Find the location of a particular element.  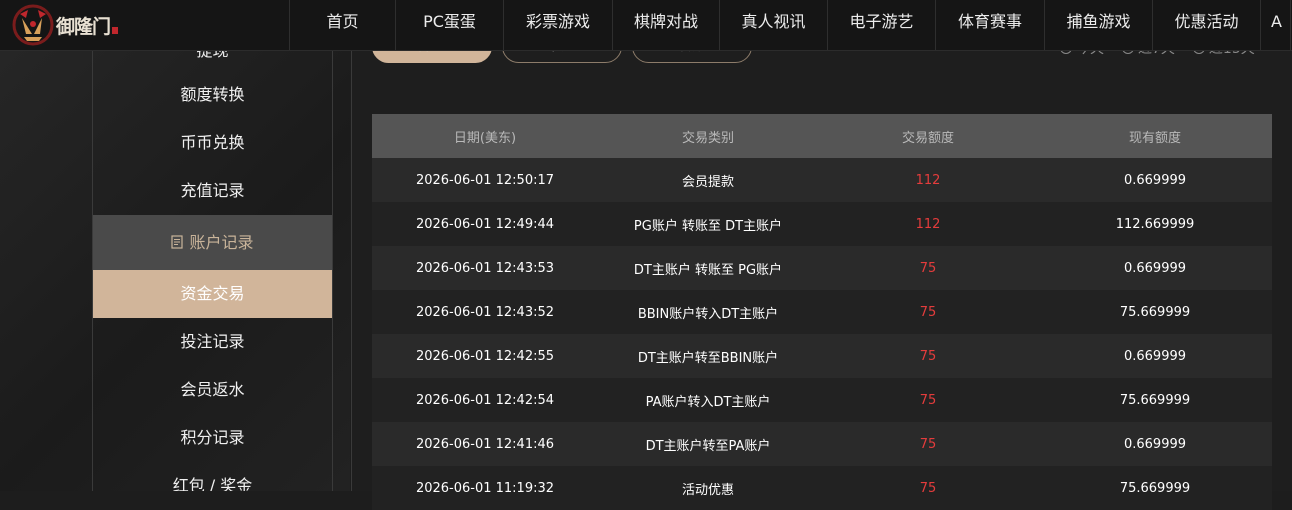

cell-date: 2026-06-01 12:42:55 is located at coordinates (485, 356).